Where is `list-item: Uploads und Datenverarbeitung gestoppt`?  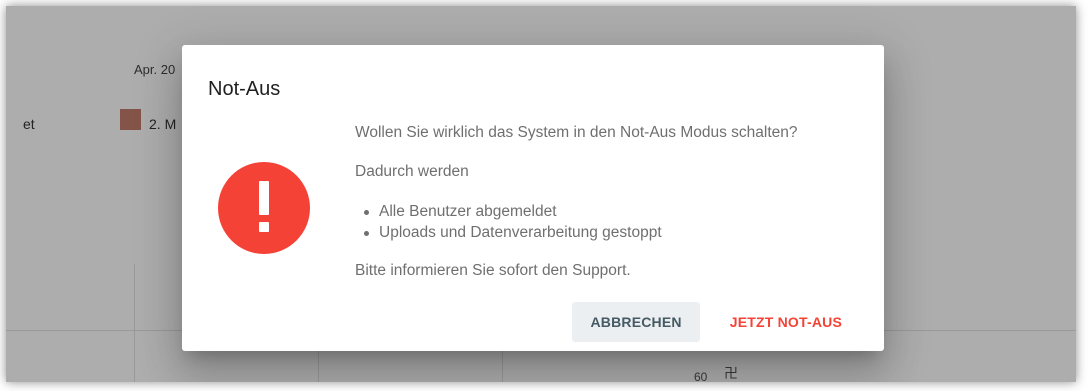 list-item: Uploads und Datenverarbeitung gestoppt is located at coordinates (508, 232).